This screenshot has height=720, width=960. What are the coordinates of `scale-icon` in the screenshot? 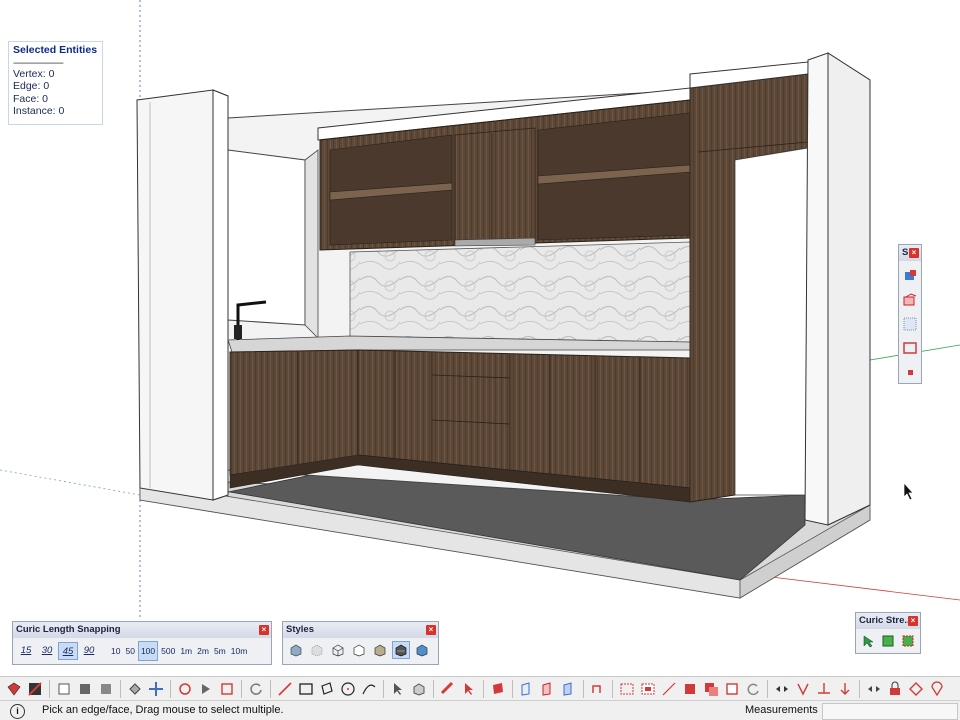 It's located at (648, 689).